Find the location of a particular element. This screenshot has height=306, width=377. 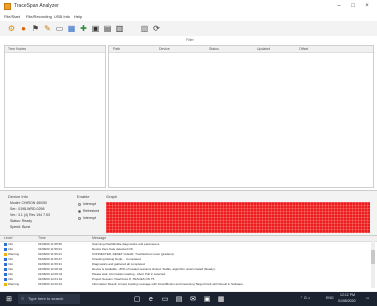

edit-icon: ✎ is located at coordinates (47, 28).